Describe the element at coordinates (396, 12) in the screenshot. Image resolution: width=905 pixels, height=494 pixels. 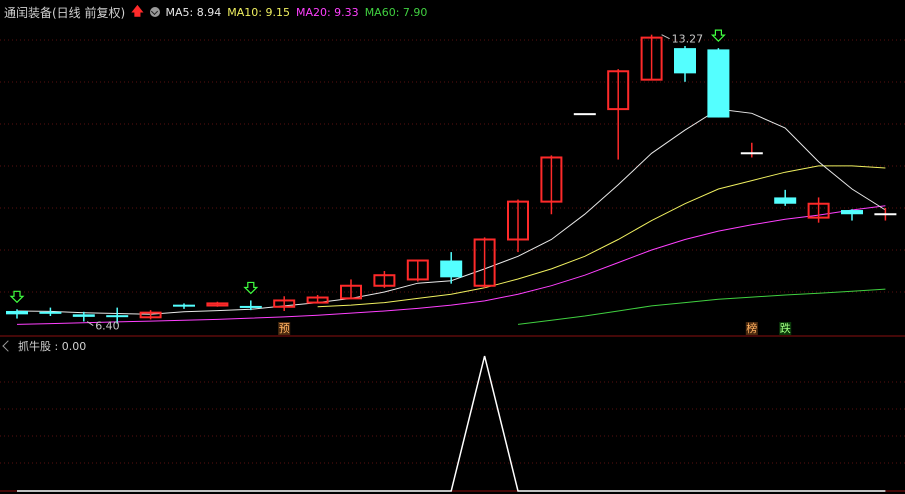
I see `ma60-label: MA60: 7.90` at that location.